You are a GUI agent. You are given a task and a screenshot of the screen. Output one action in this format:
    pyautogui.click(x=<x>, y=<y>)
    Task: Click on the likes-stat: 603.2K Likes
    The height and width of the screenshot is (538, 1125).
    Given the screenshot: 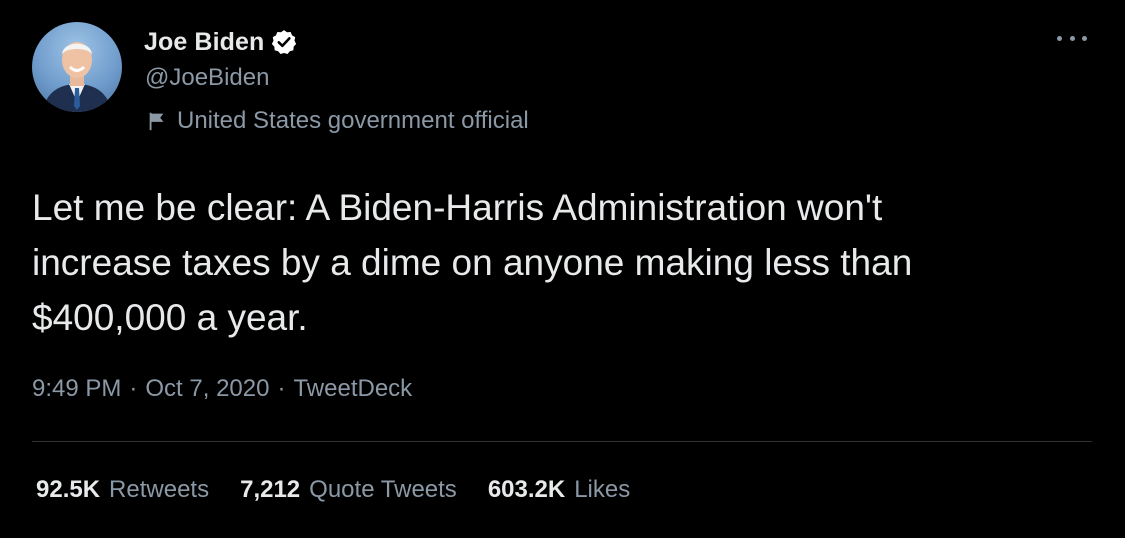 What is the action you would take?
    pyautogui.click(x=559, y=490)
    